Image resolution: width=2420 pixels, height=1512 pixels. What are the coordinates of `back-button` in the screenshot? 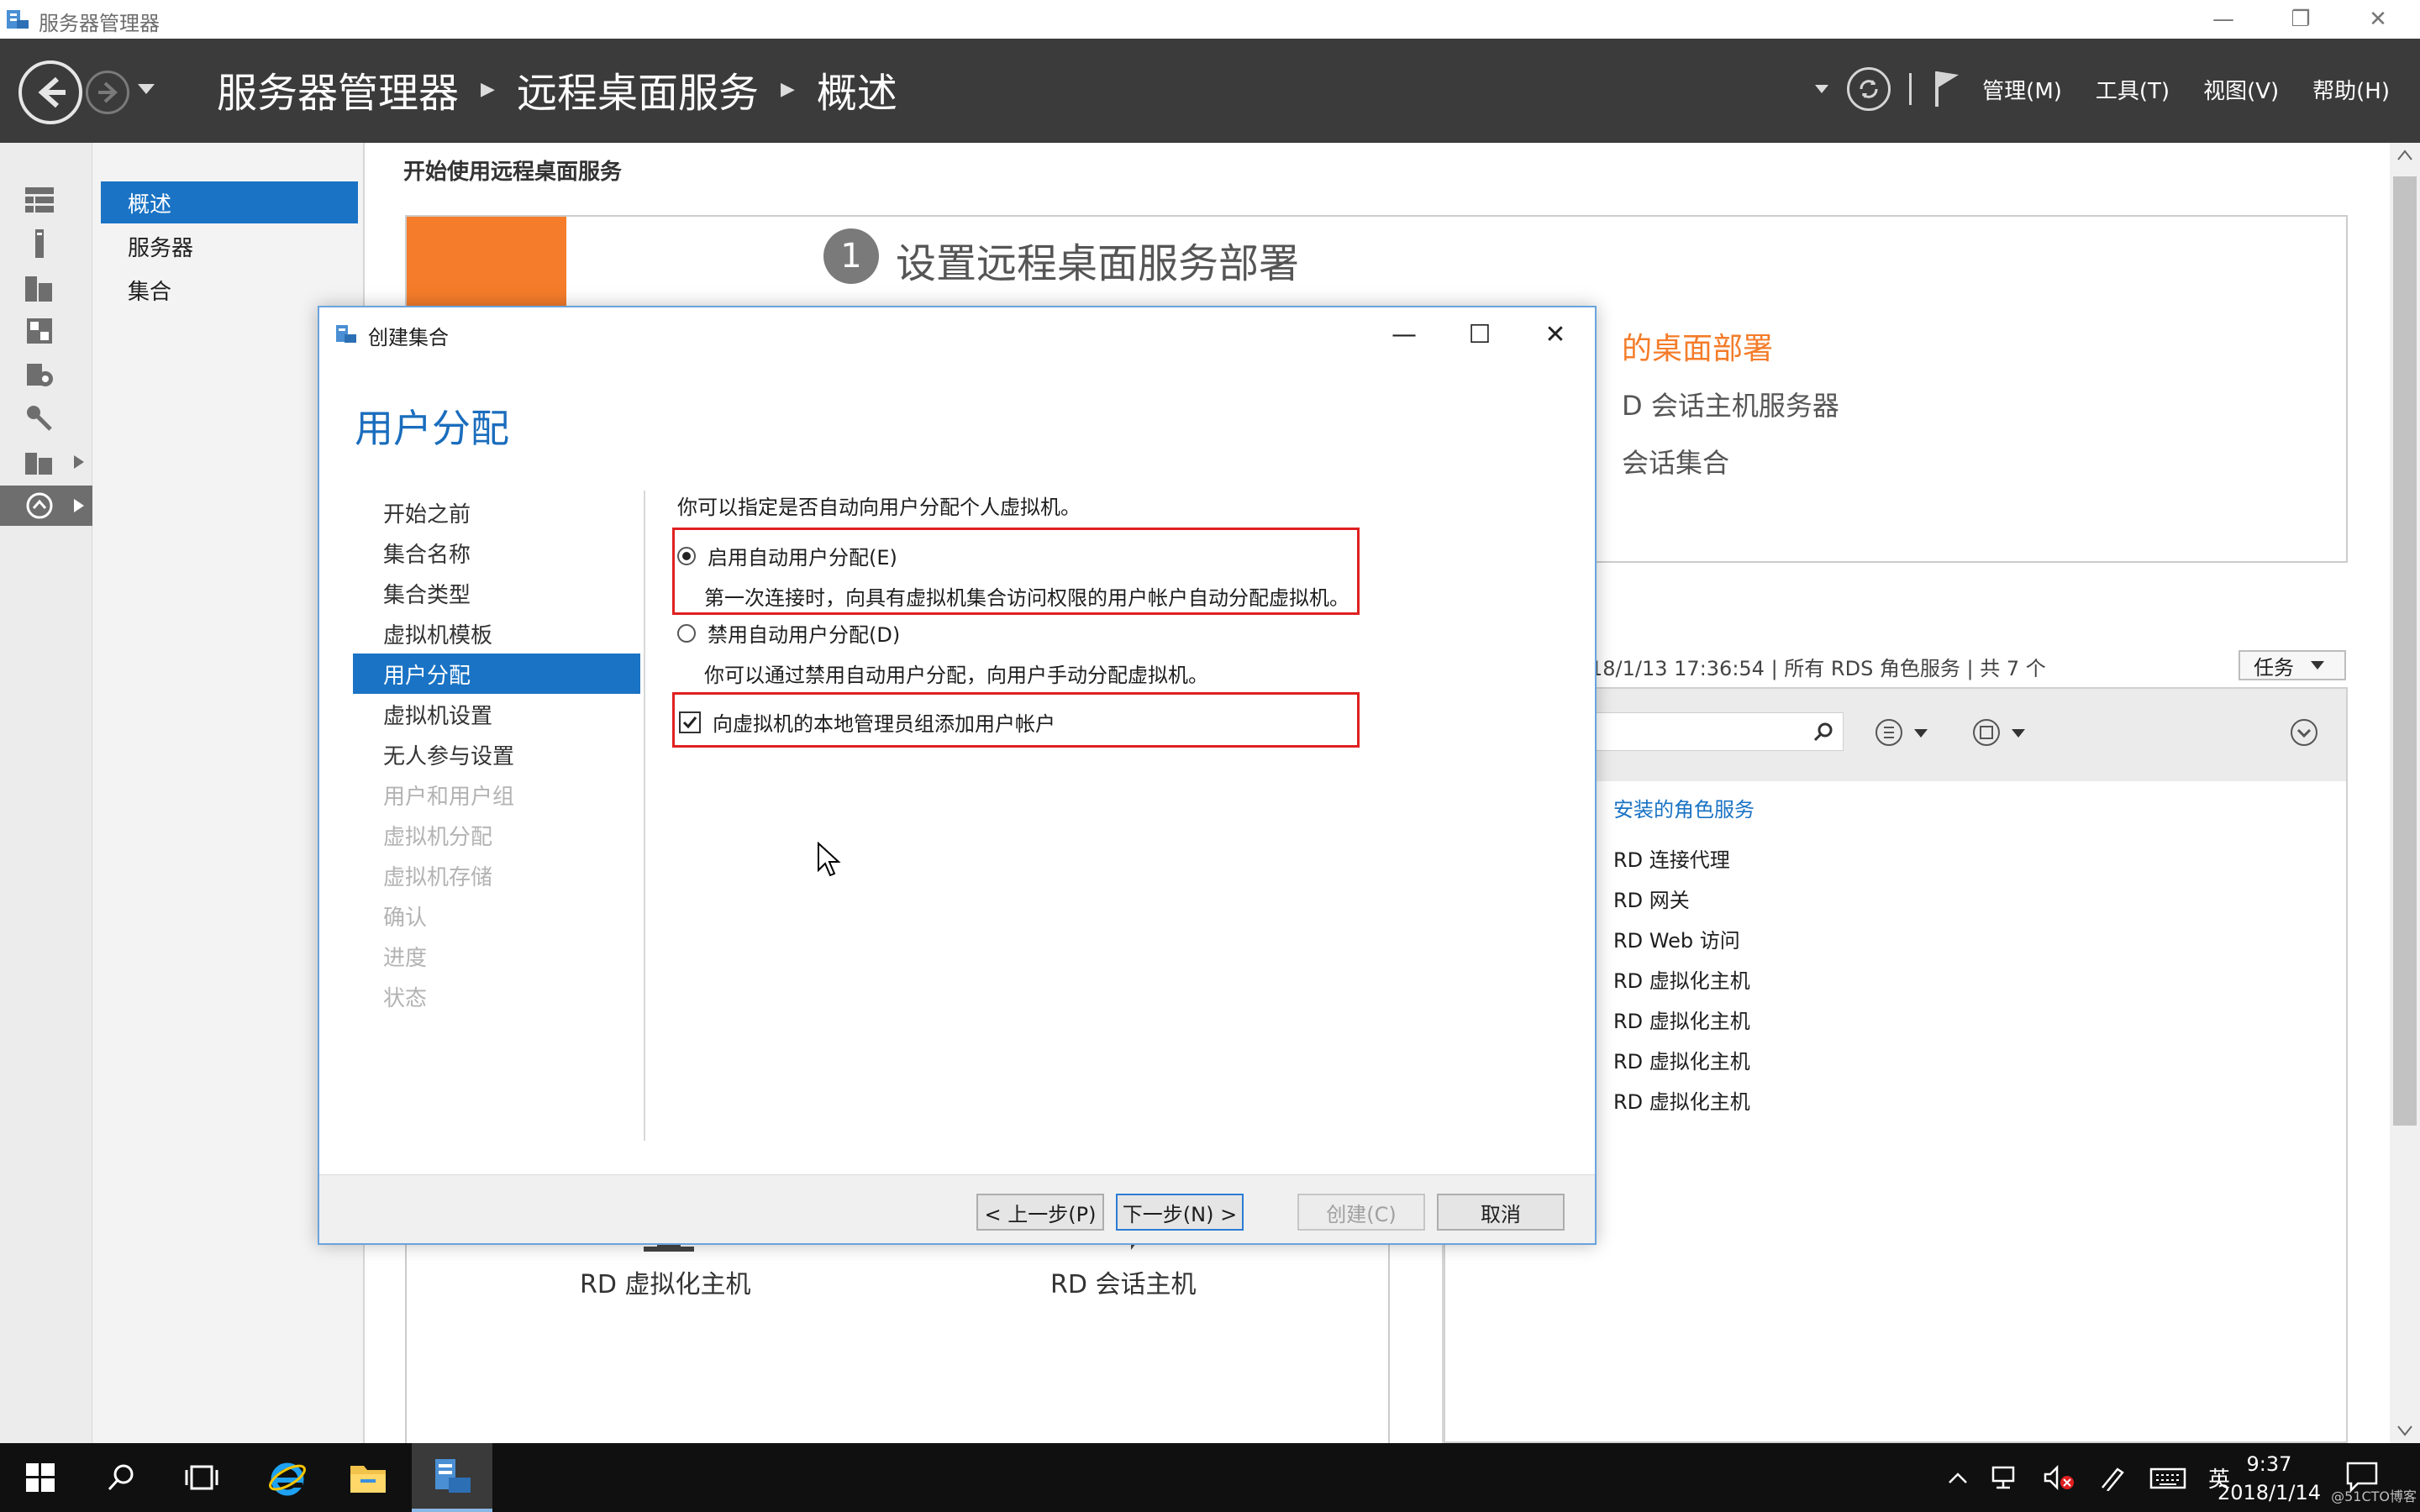 It's located at (50, 92).